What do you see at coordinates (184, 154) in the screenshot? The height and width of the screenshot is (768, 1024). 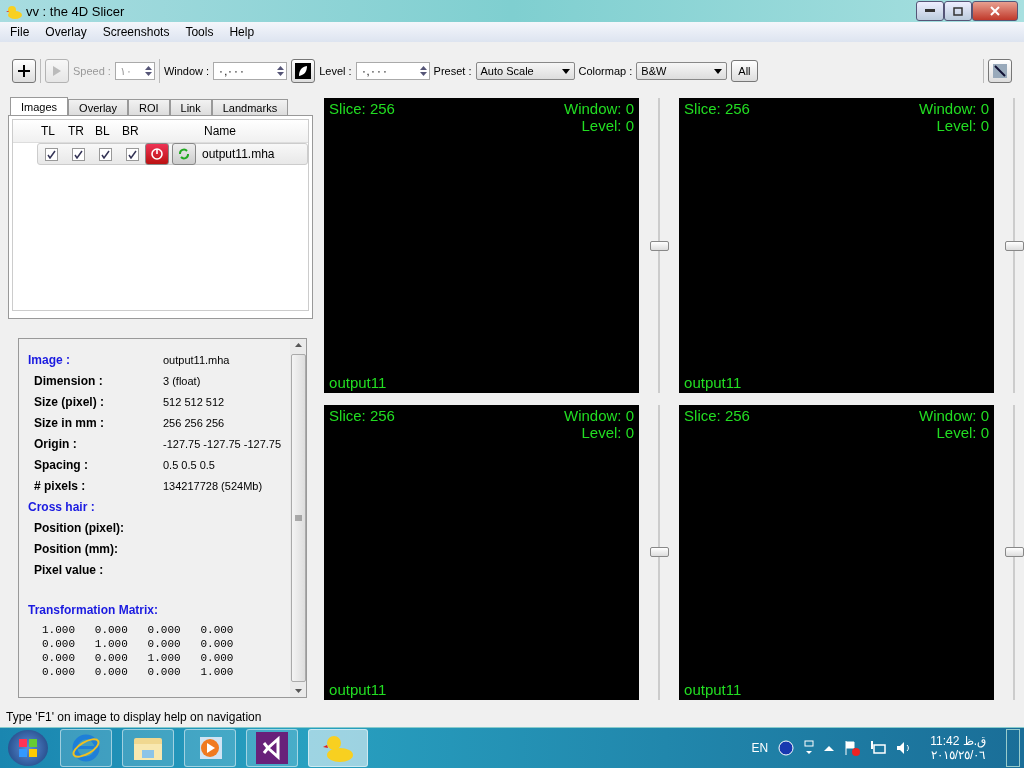 I see `reload-button` at bounding box center [184, 154].